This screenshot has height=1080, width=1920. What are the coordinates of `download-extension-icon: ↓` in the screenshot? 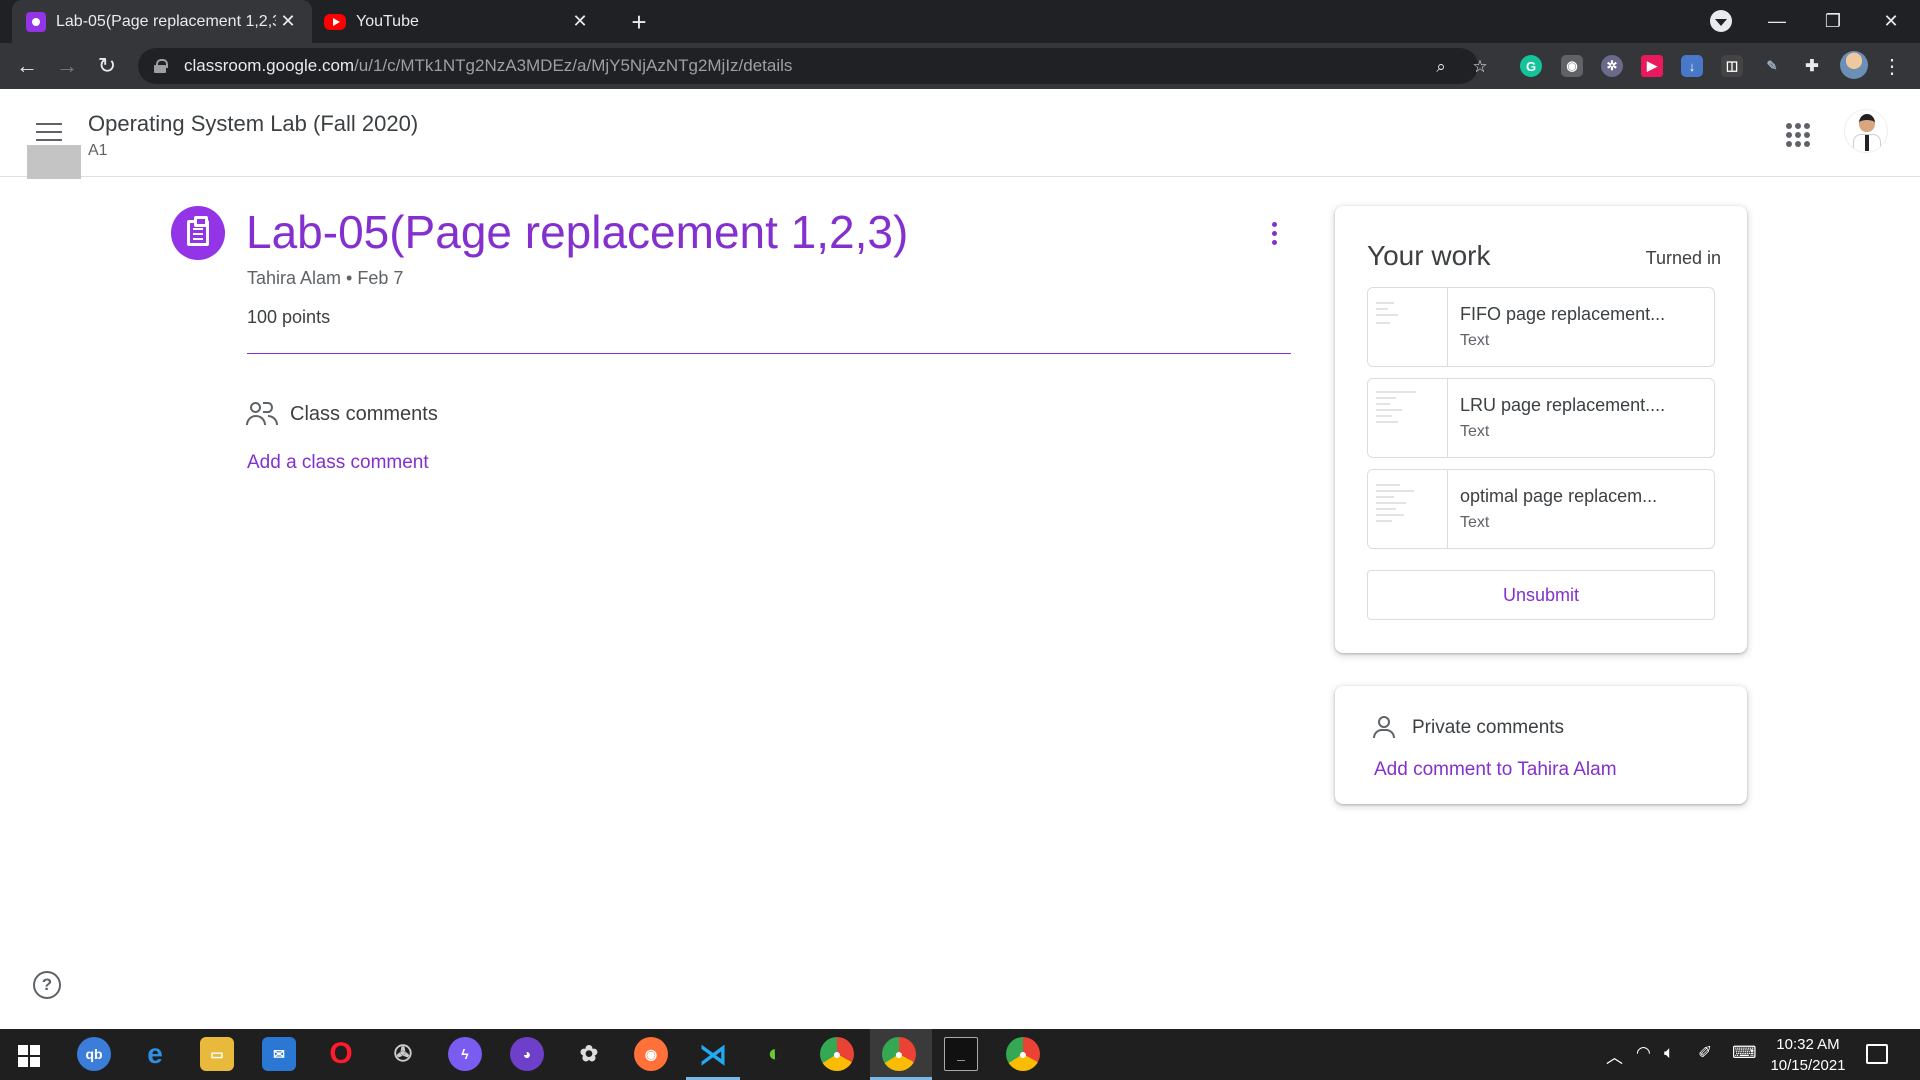 It's located at (1692, 66).